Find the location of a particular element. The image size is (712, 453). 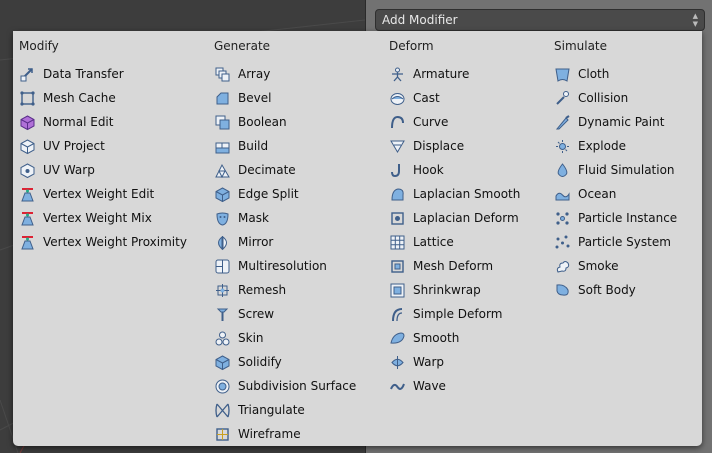

edge-split-icon is located at coordinates (222, 194).